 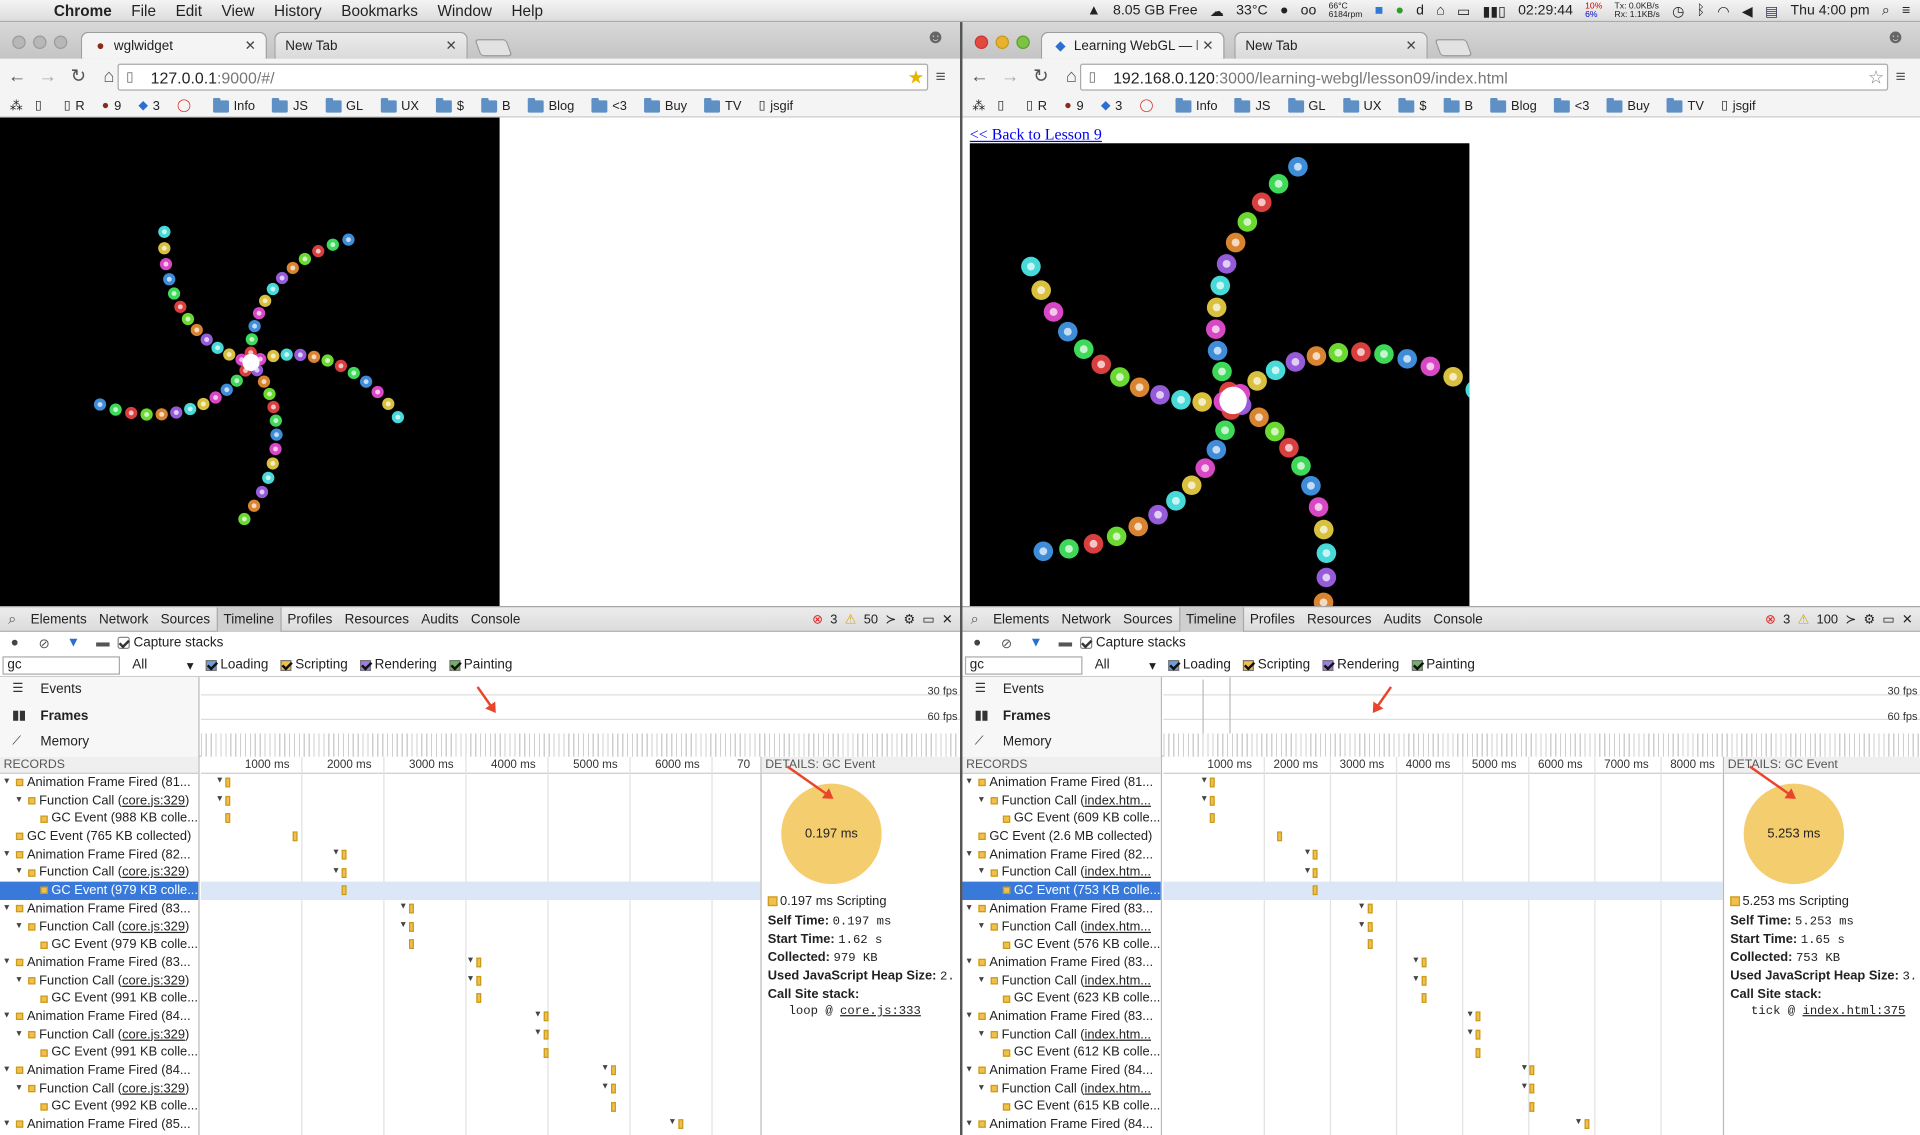 What do you see at coordinates (1013, 742) in the screenshot?
I see `mode-memory: ⟋ Memory` at bounding box center [1013, 742].